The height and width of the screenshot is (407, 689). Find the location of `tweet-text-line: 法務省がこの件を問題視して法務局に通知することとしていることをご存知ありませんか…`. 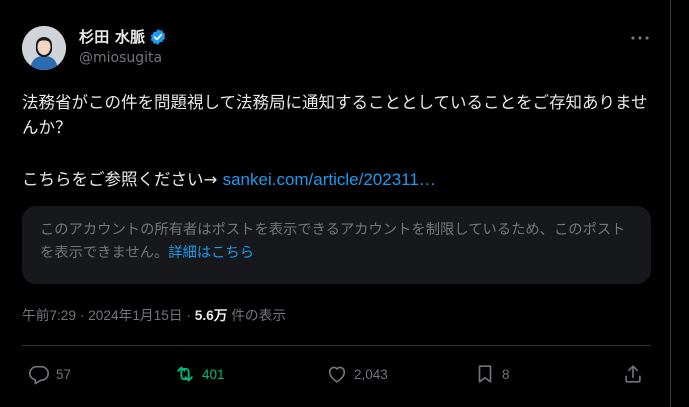

tweet-text-line: 法務省がこの件を問題視して法務局に通知することとしていることをご存知ありませんか… is located at coordinates (335, 115).